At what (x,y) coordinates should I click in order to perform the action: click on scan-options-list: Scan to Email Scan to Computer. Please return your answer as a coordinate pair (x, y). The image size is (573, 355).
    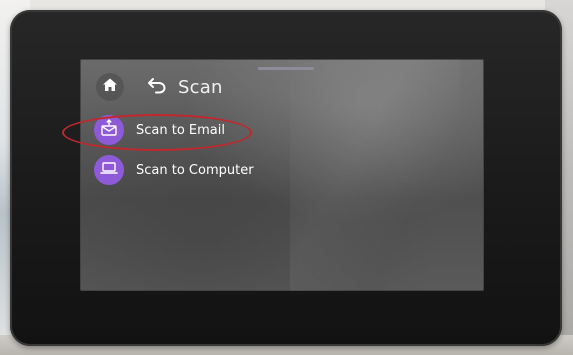
    Looking at the image, I should click on (284, 155).